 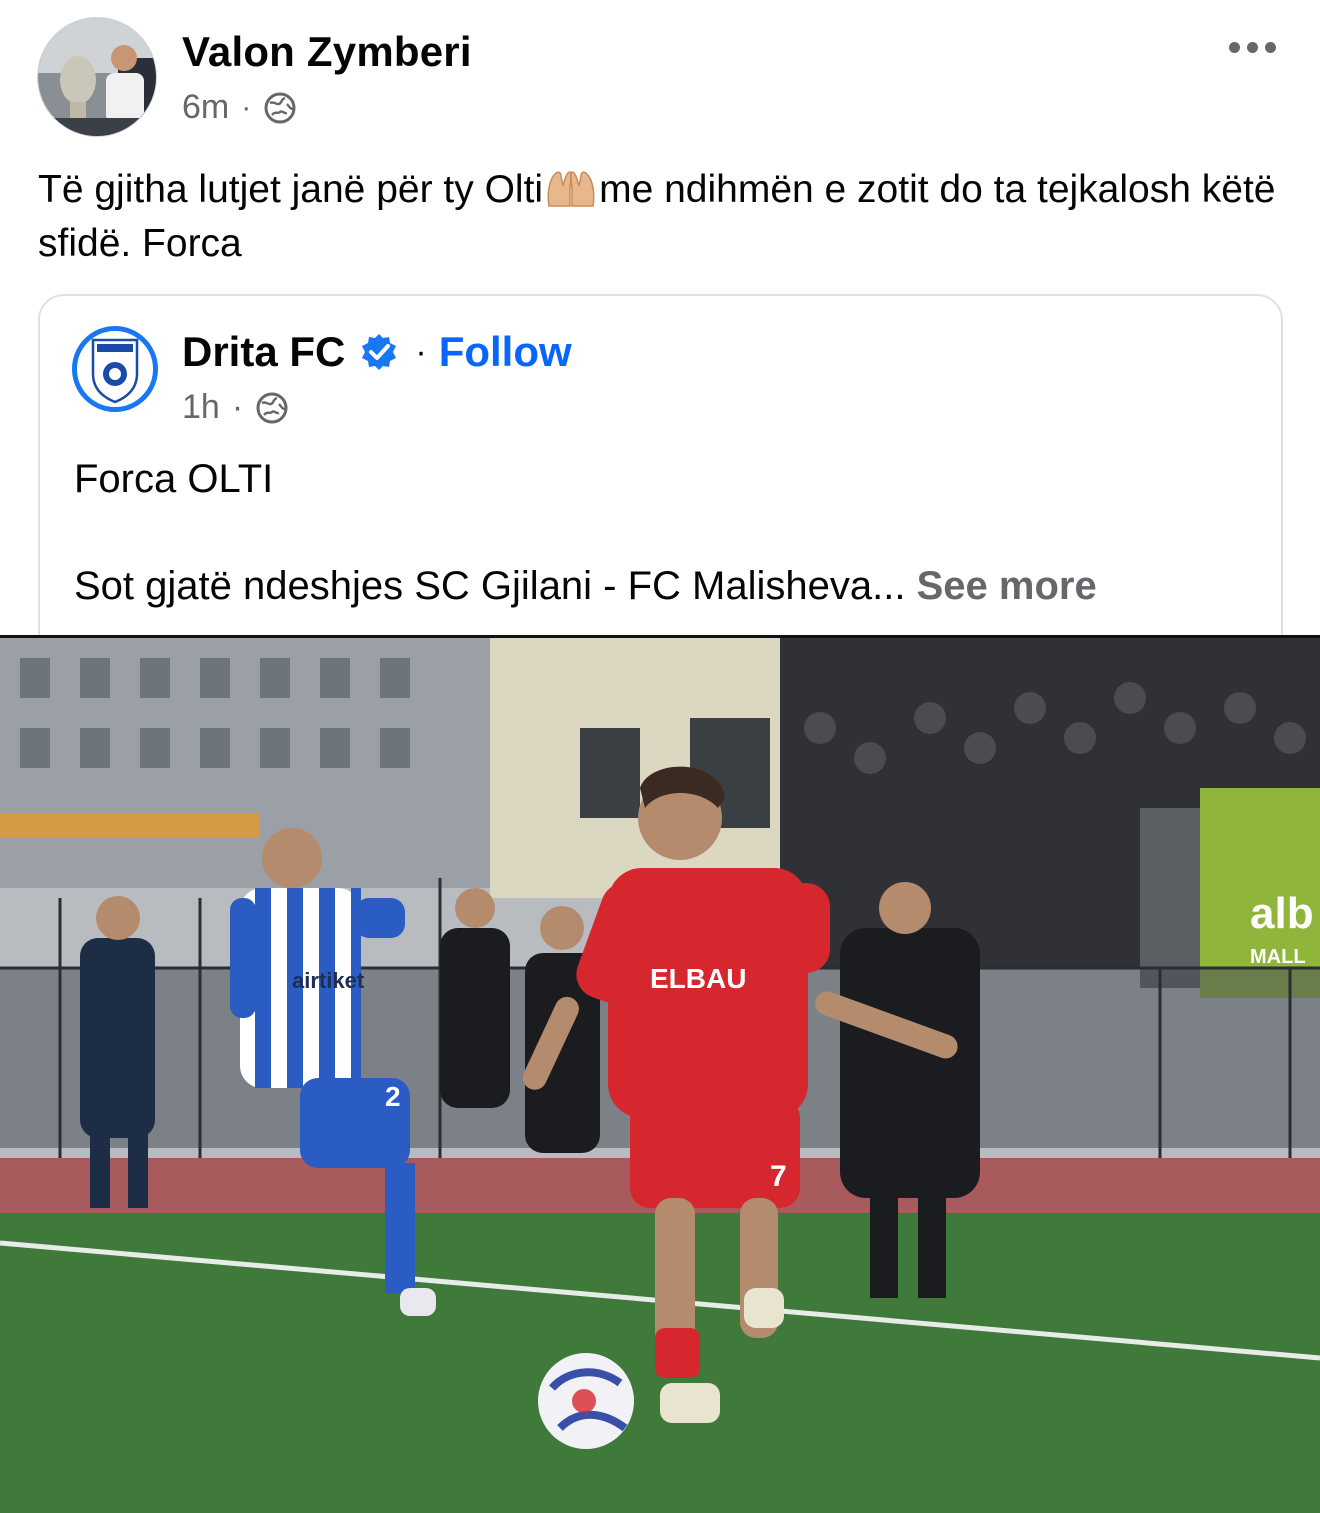 I want to click on blue-jersey-number: 2, so click(x=393, y=1096).